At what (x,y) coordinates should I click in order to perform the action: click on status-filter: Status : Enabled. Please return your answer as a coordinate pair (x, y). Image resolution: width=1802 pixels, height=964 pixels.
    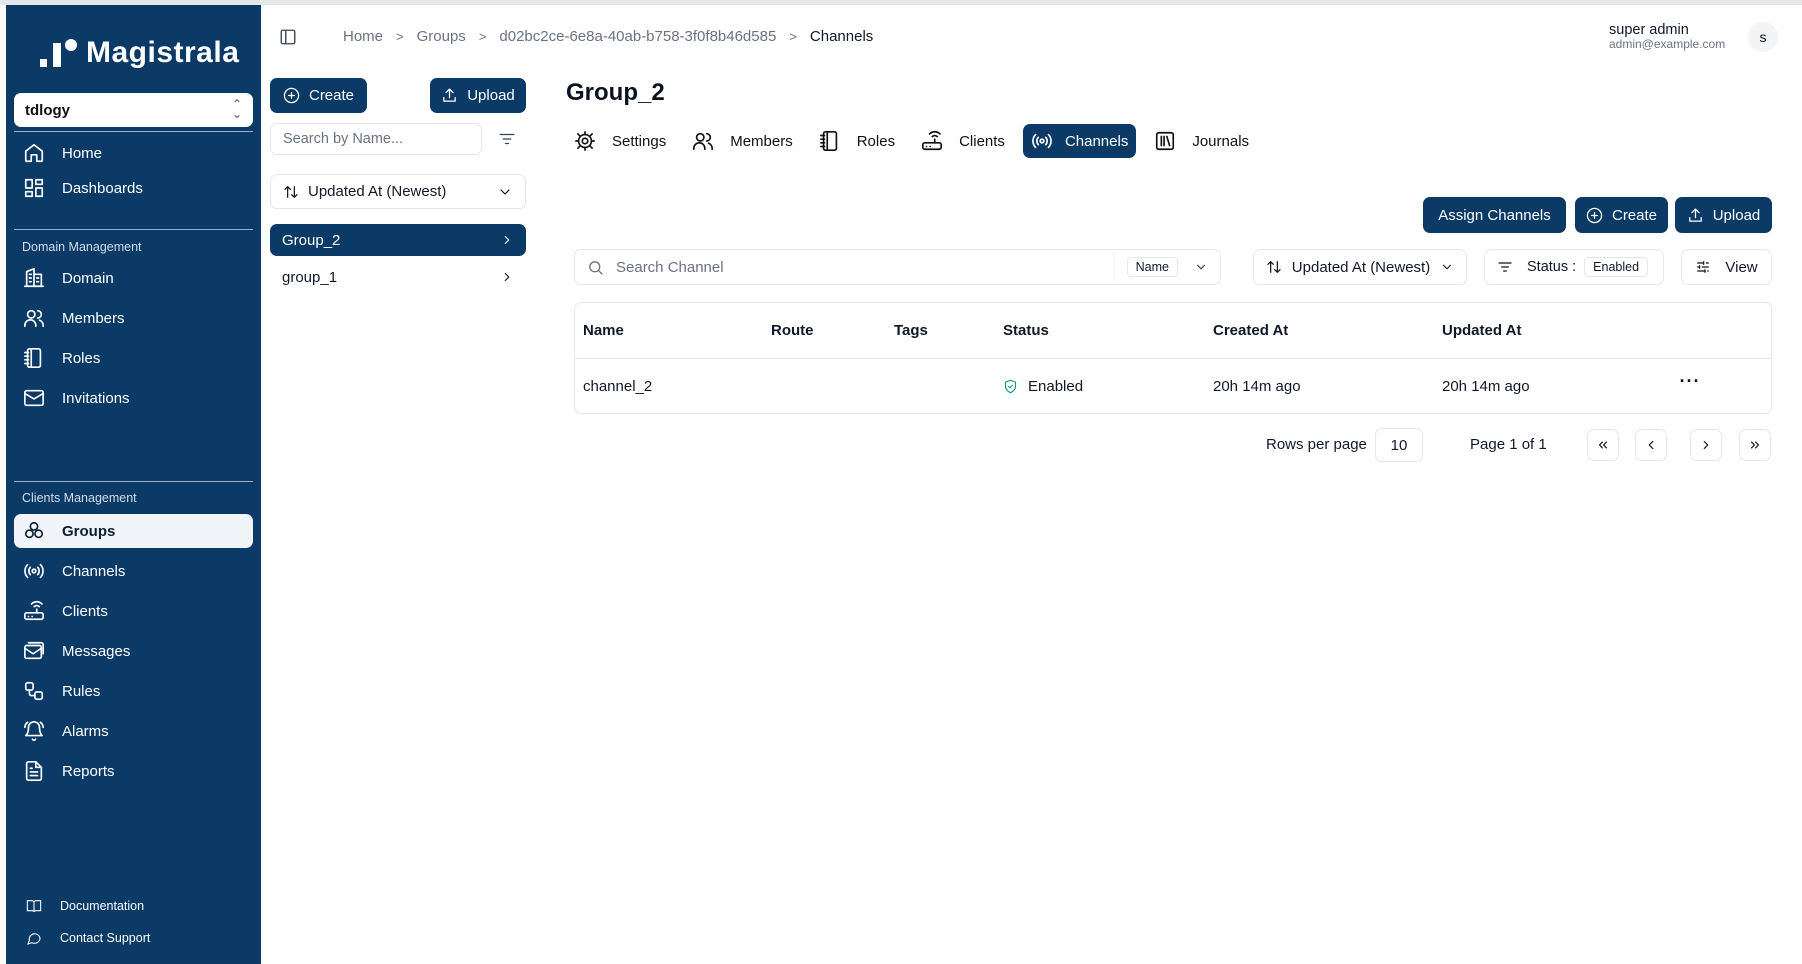
    Looking at the image, I should click on (1574, 267).